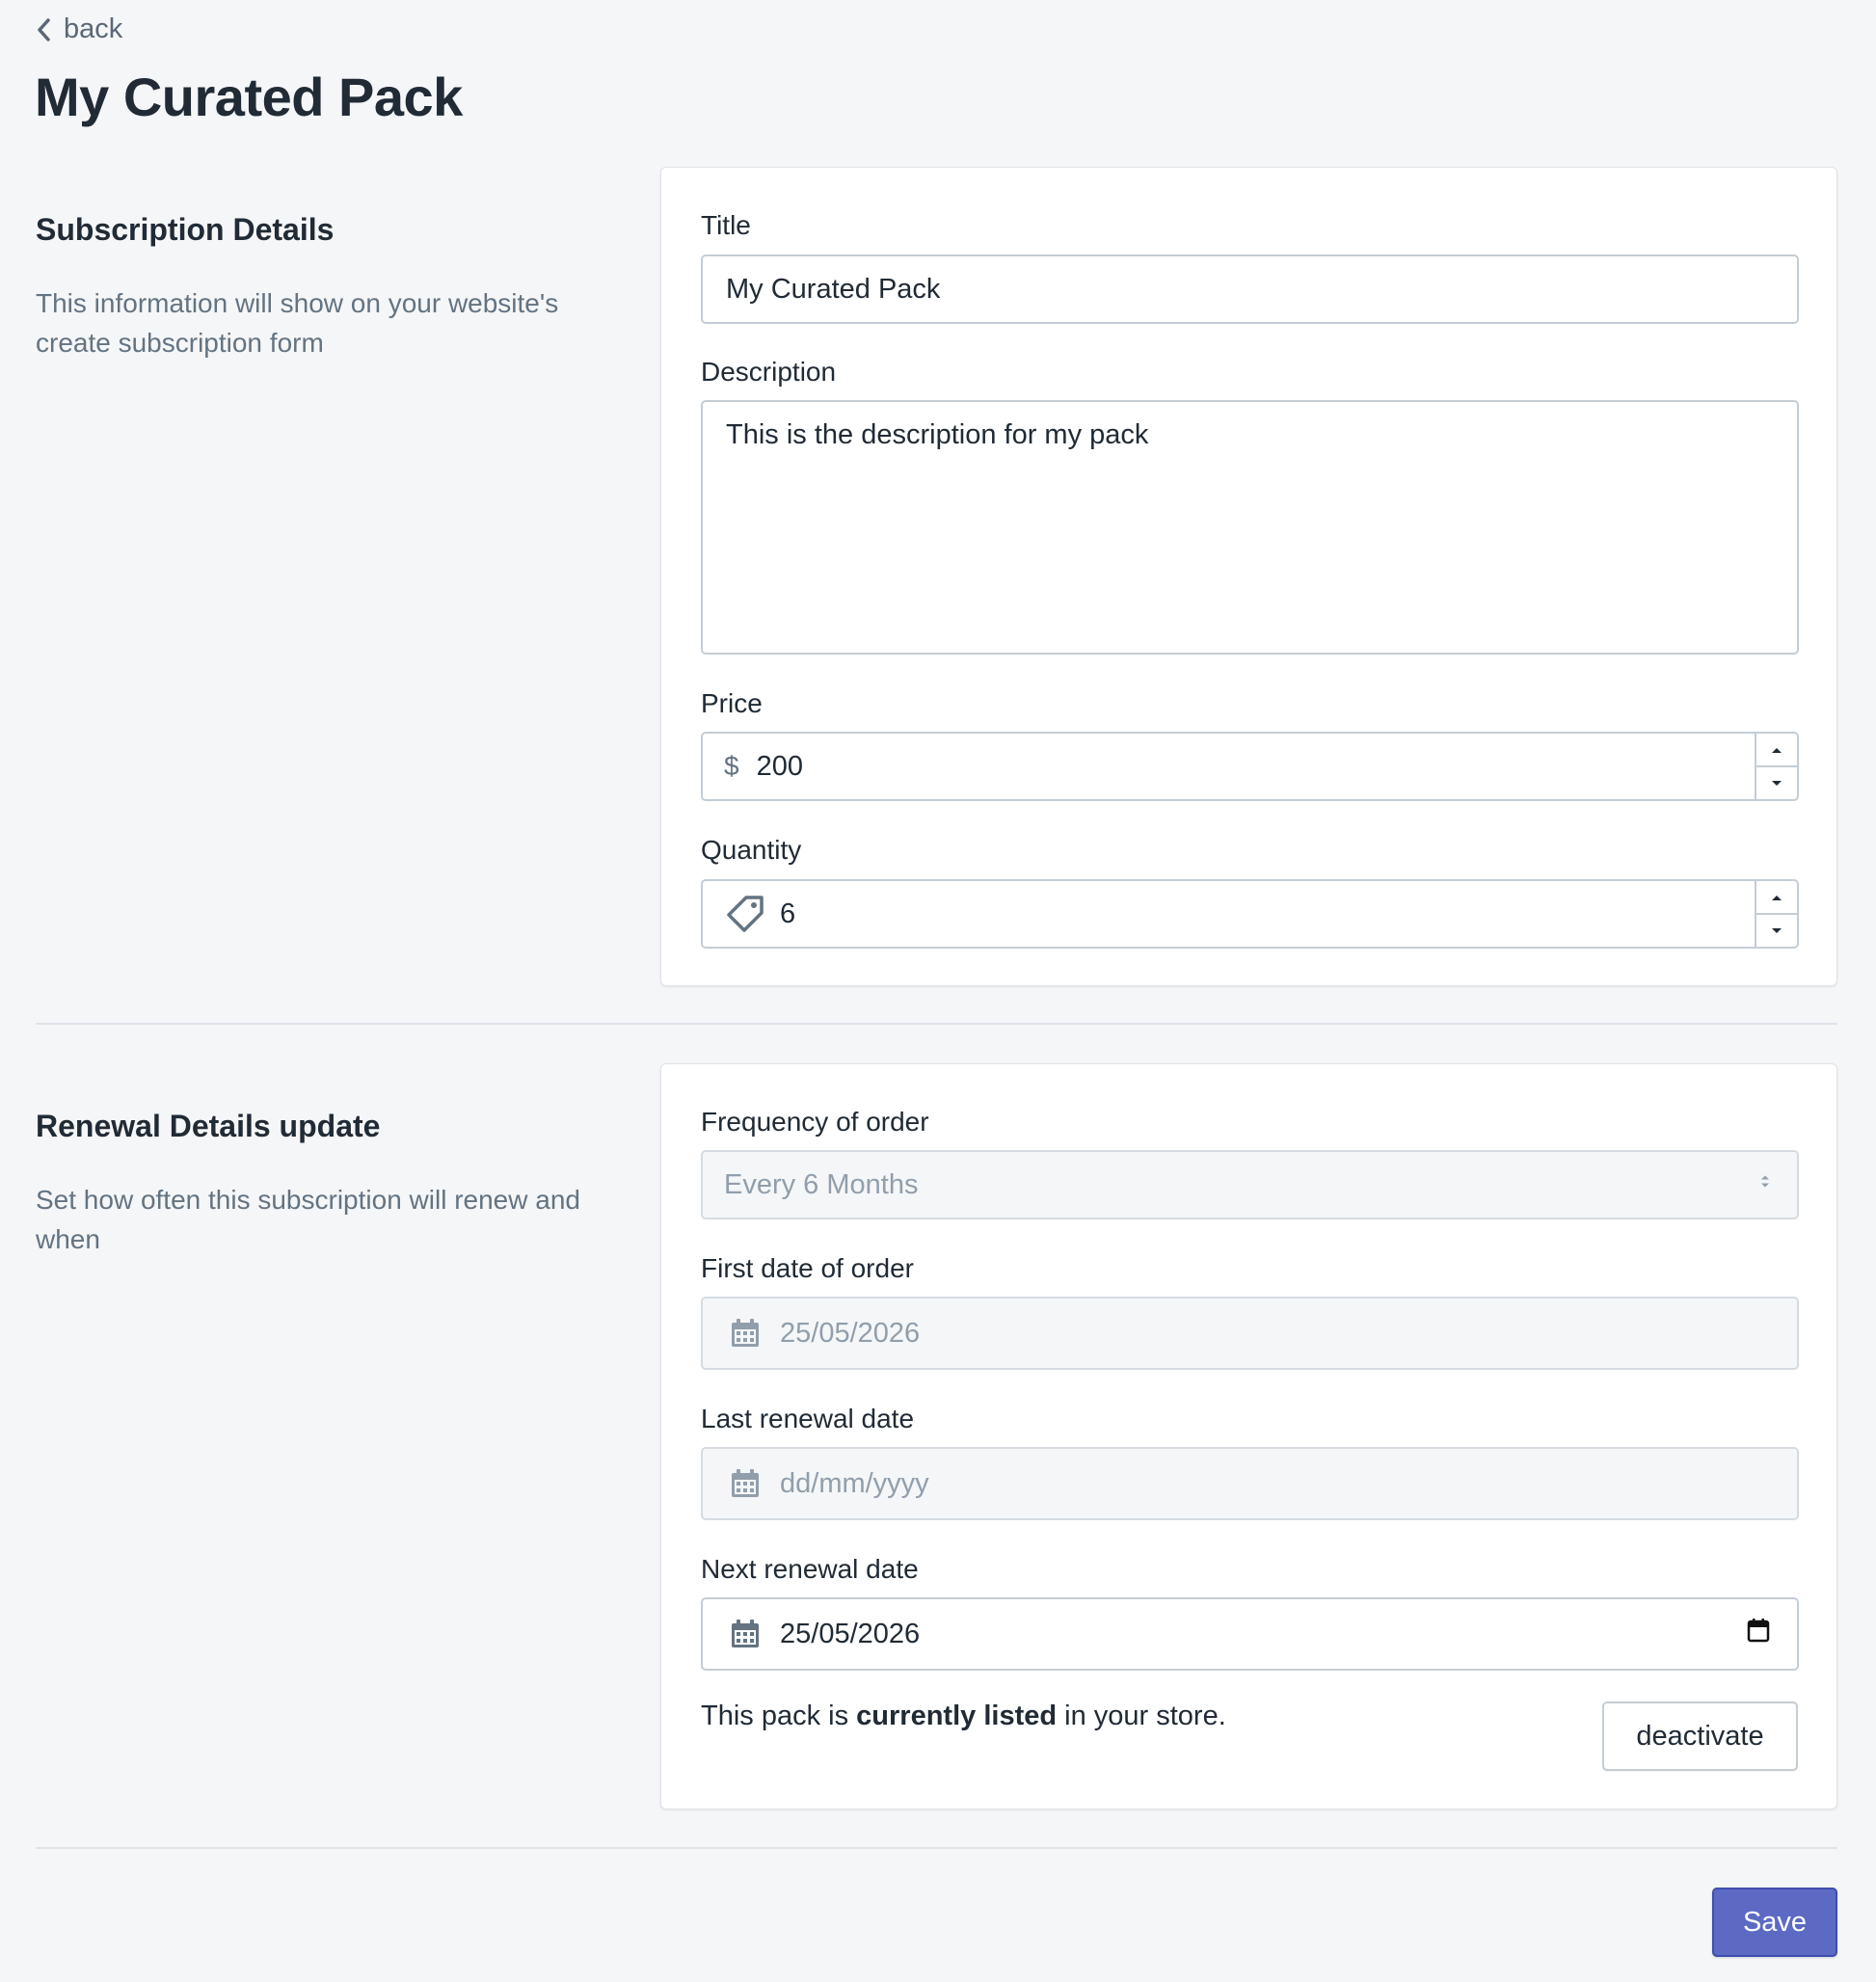 The image size is (1876, 1982). I want to click on quantity-input-value: 6, so click(788, 913).